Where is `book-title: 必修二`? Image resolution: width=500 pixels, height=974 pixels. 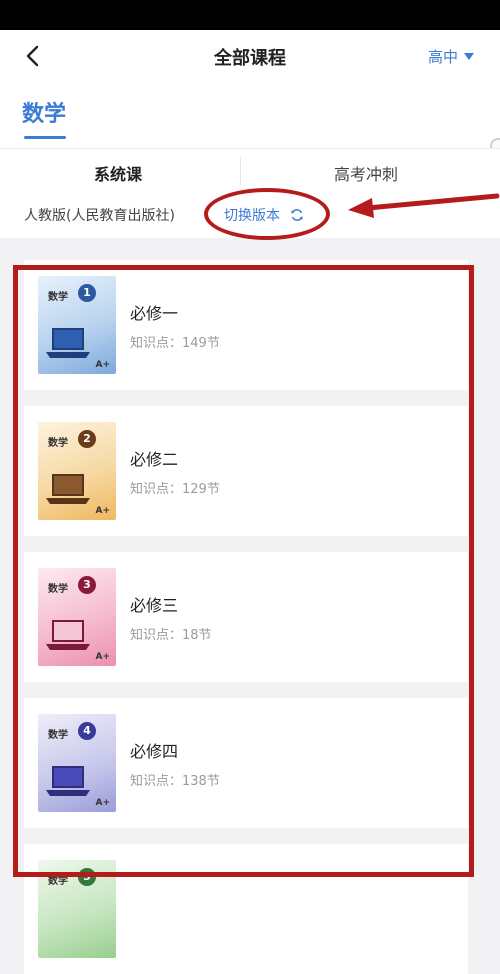
book-title: 必修二 is located at coordinates (154, 459).